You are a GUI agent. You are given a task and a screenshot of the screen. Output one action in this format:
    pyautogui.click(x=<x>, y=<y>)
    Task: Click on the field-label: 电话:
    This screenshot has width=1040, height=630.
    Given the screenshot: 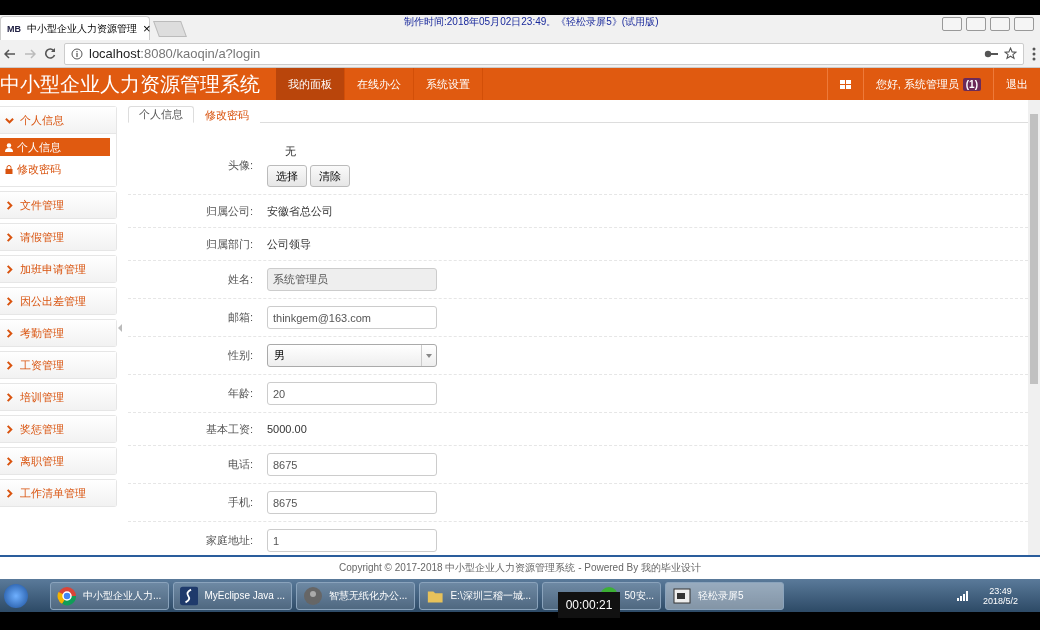 What is the action you would take?
    pyautogui.click(x=239, y=464)
    